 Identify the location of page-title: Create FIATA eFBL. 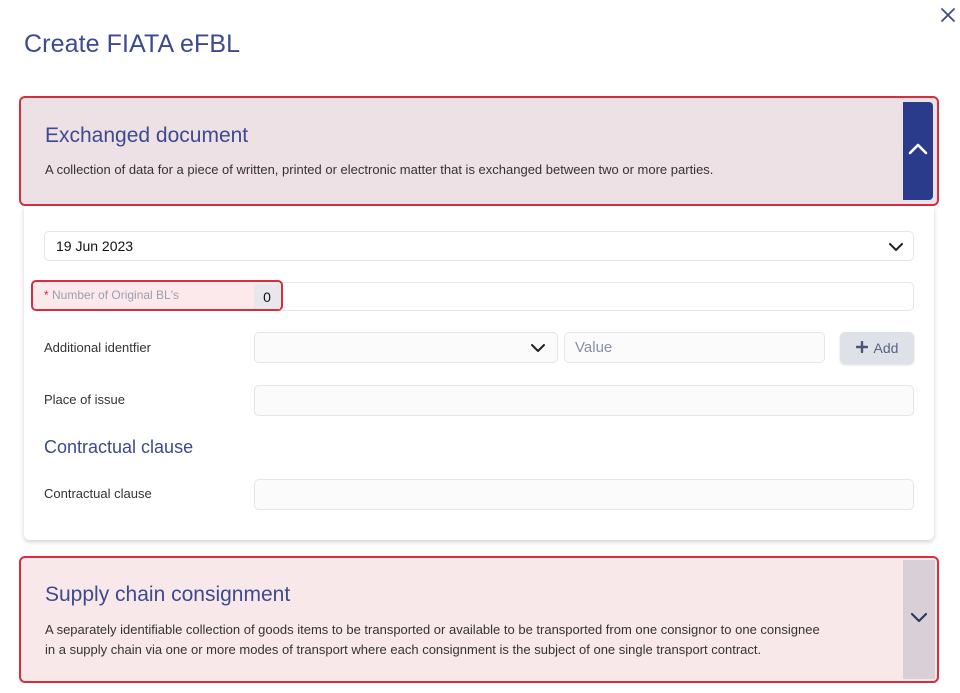
(132, 44).